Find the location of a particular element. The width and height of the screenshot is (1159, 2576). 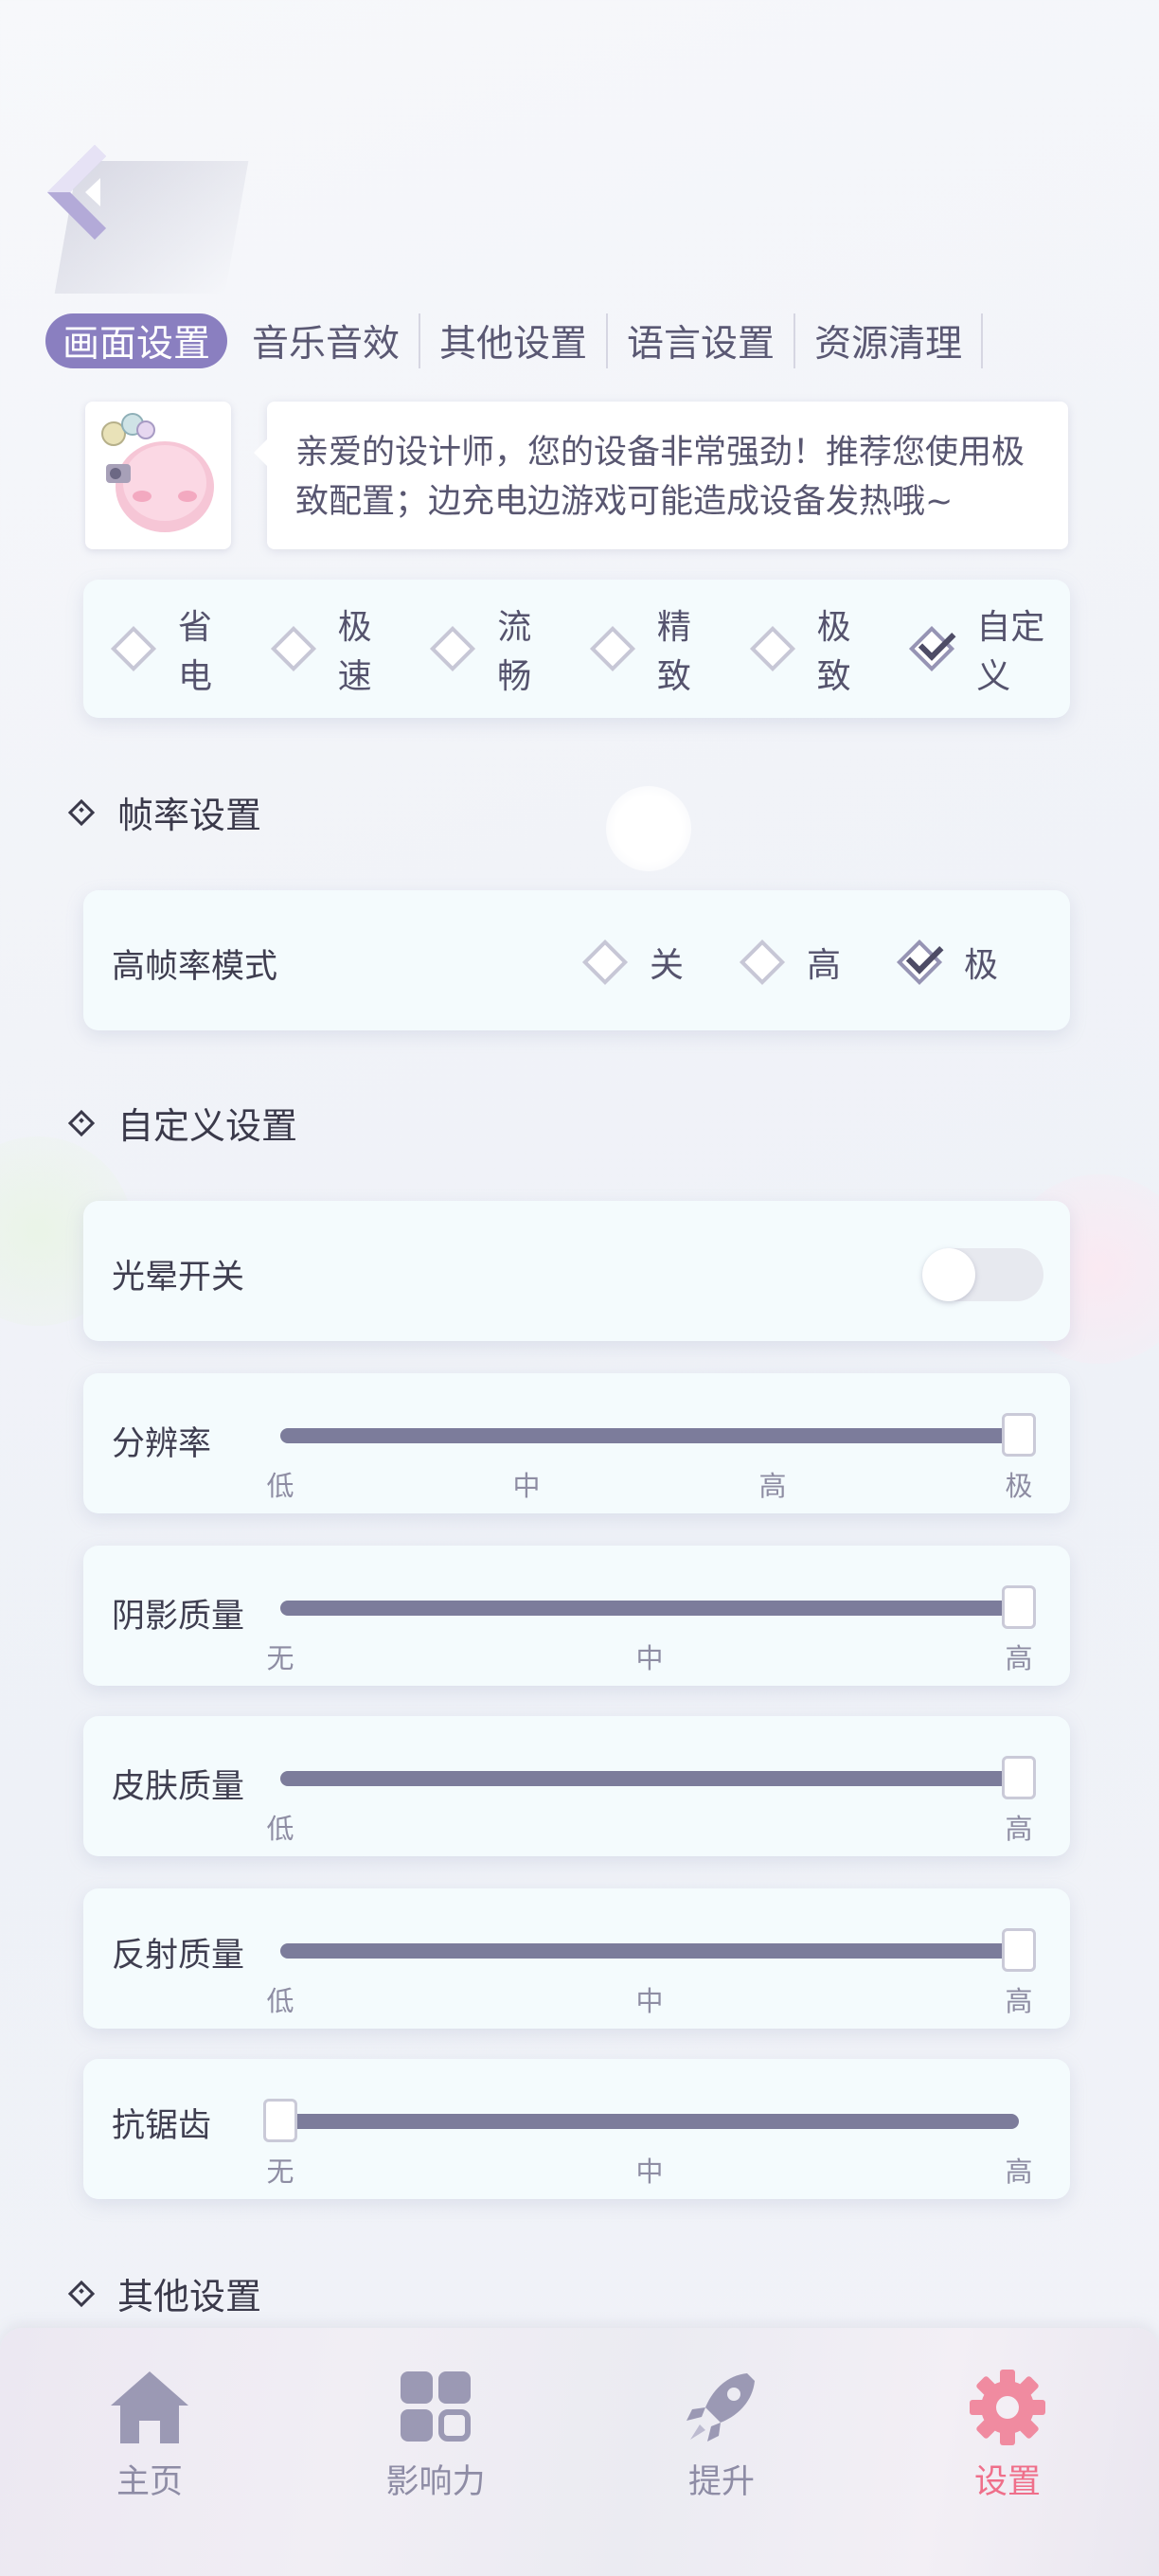

bloom-toggle is located at coordinates (983, 1274).